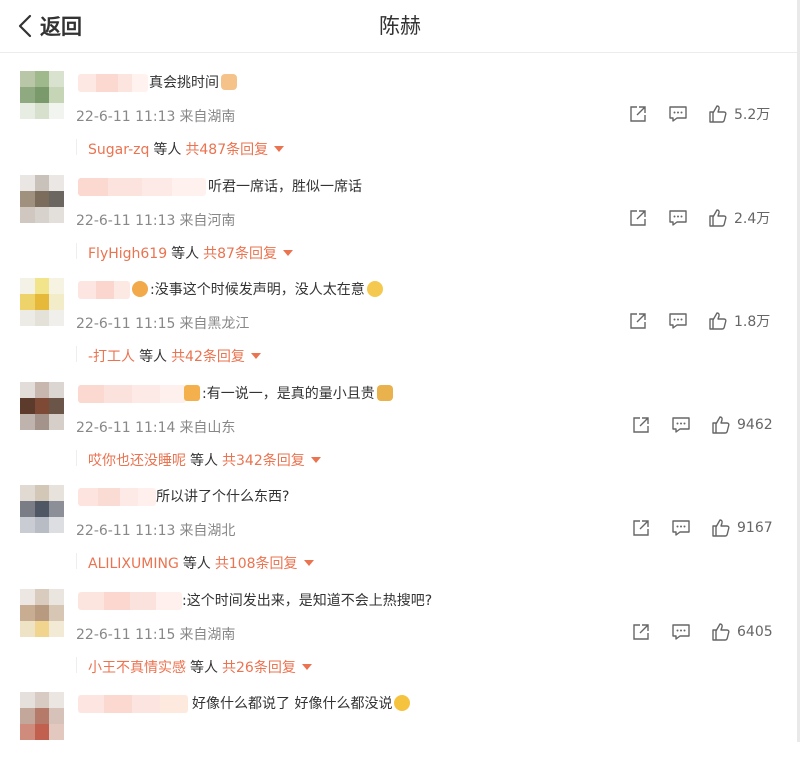 This screenshot has width=800, height=778. I want to click on page-title: 陈赫, so click(400, 26).